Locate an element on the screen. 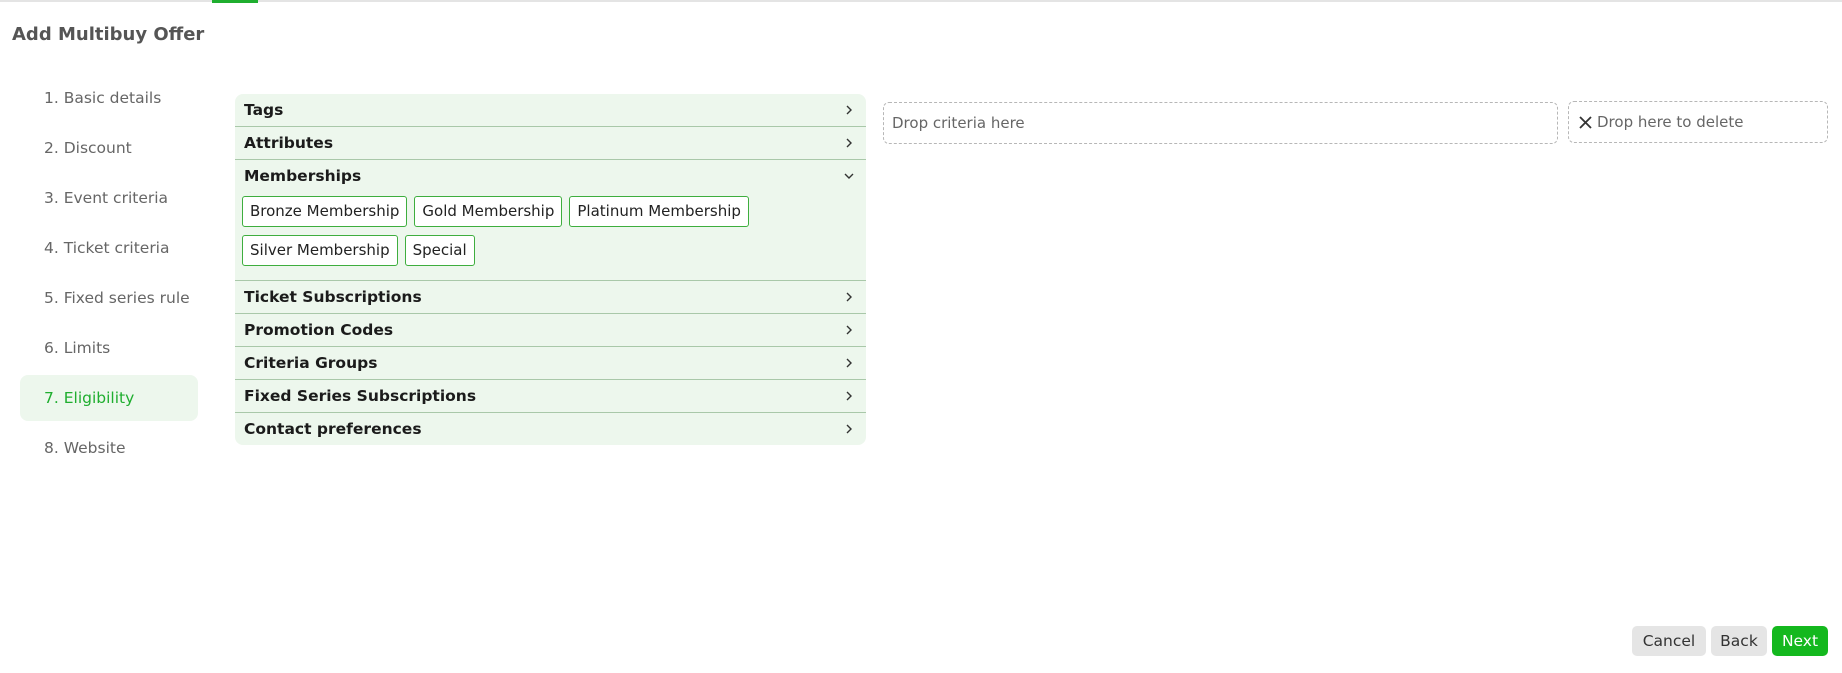  step-eligibility: 7. Eligibility is located at coordinates (109, 398).